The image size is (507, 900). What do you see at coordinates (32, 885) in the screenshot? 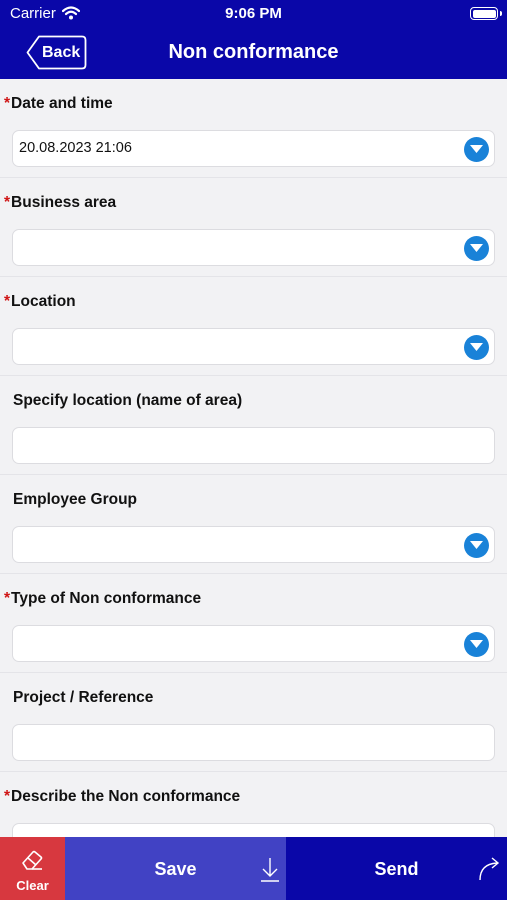
I see `clear-button-label: Clear` at bounding box center [32, 885].